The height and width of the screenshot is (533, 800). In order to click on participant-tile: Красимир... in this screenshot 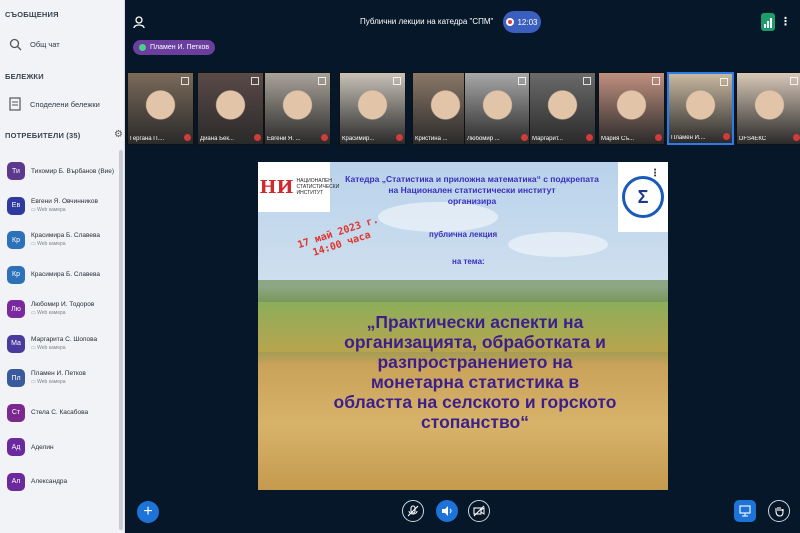, I will do `click(372, 108)`.